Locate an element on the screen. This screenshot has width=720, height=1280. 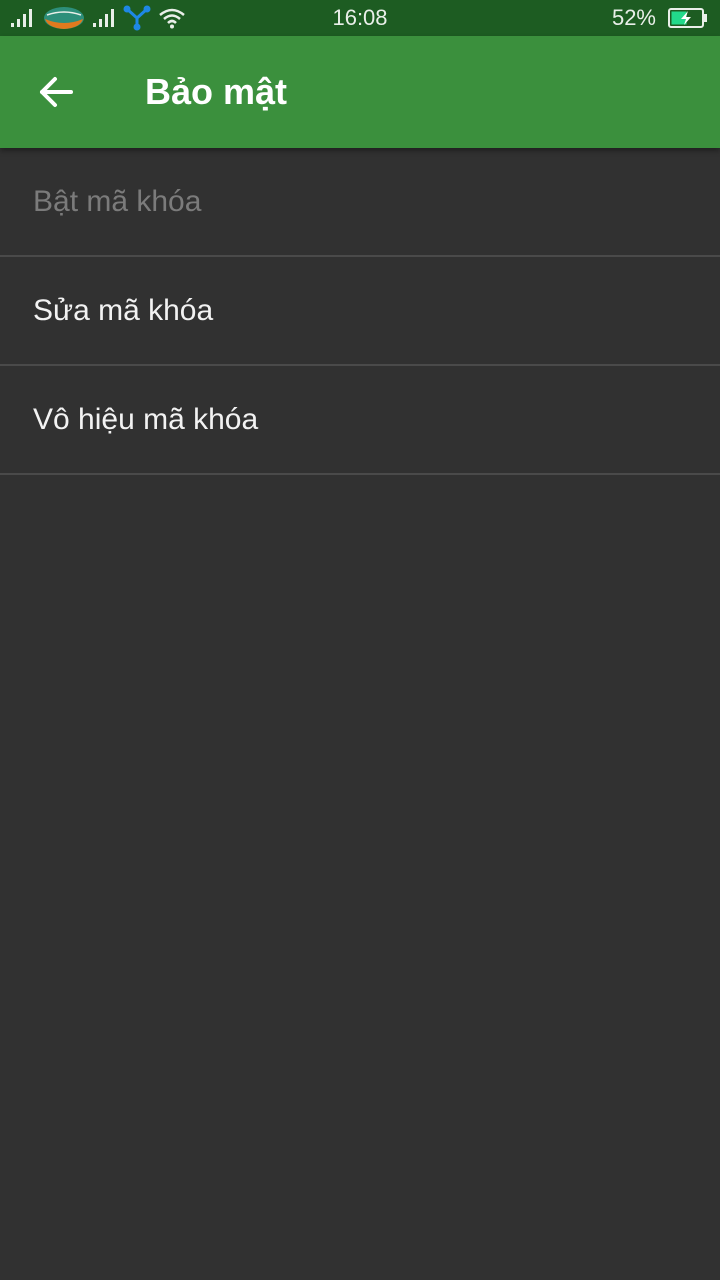
menu-item-edit-passcode: Sửa mã khóa is located at coordinates (360, 311).